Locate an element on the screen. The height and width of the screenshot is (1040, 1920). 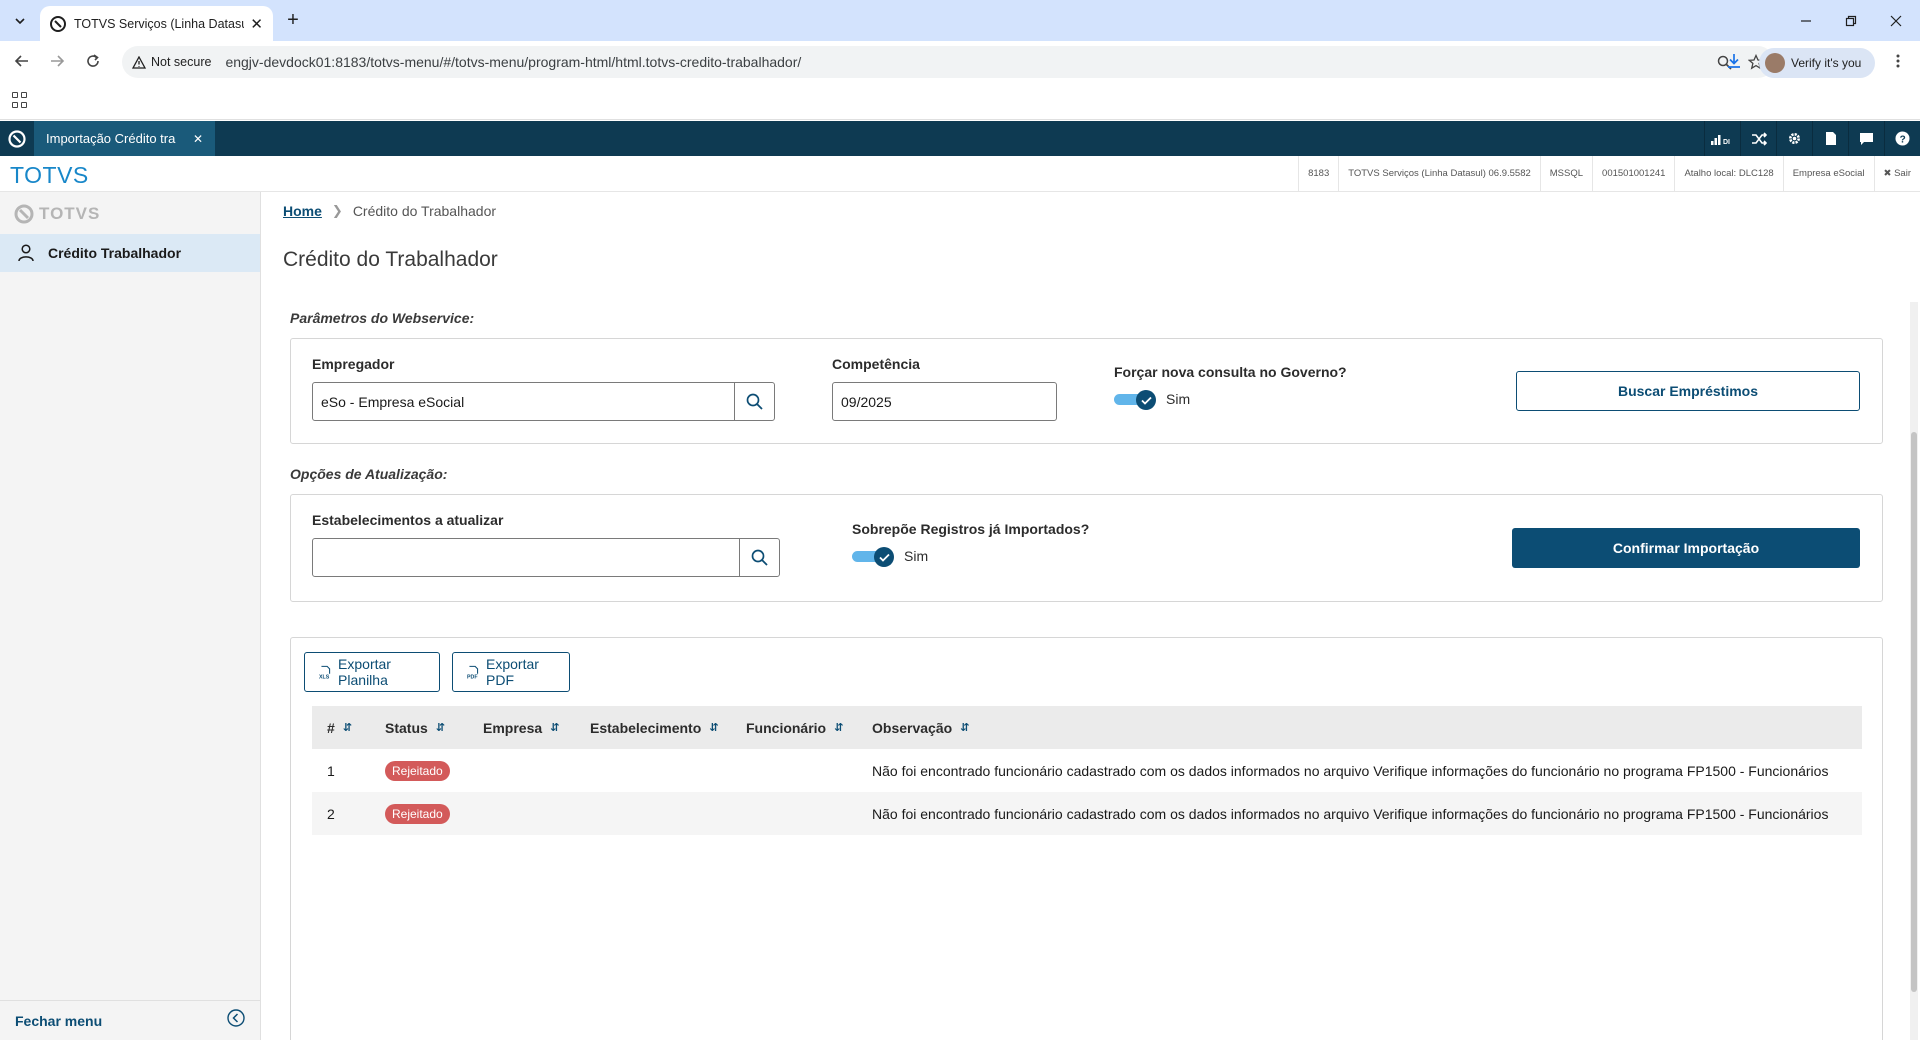
gear-icon is located at coordinates (1794, 138).